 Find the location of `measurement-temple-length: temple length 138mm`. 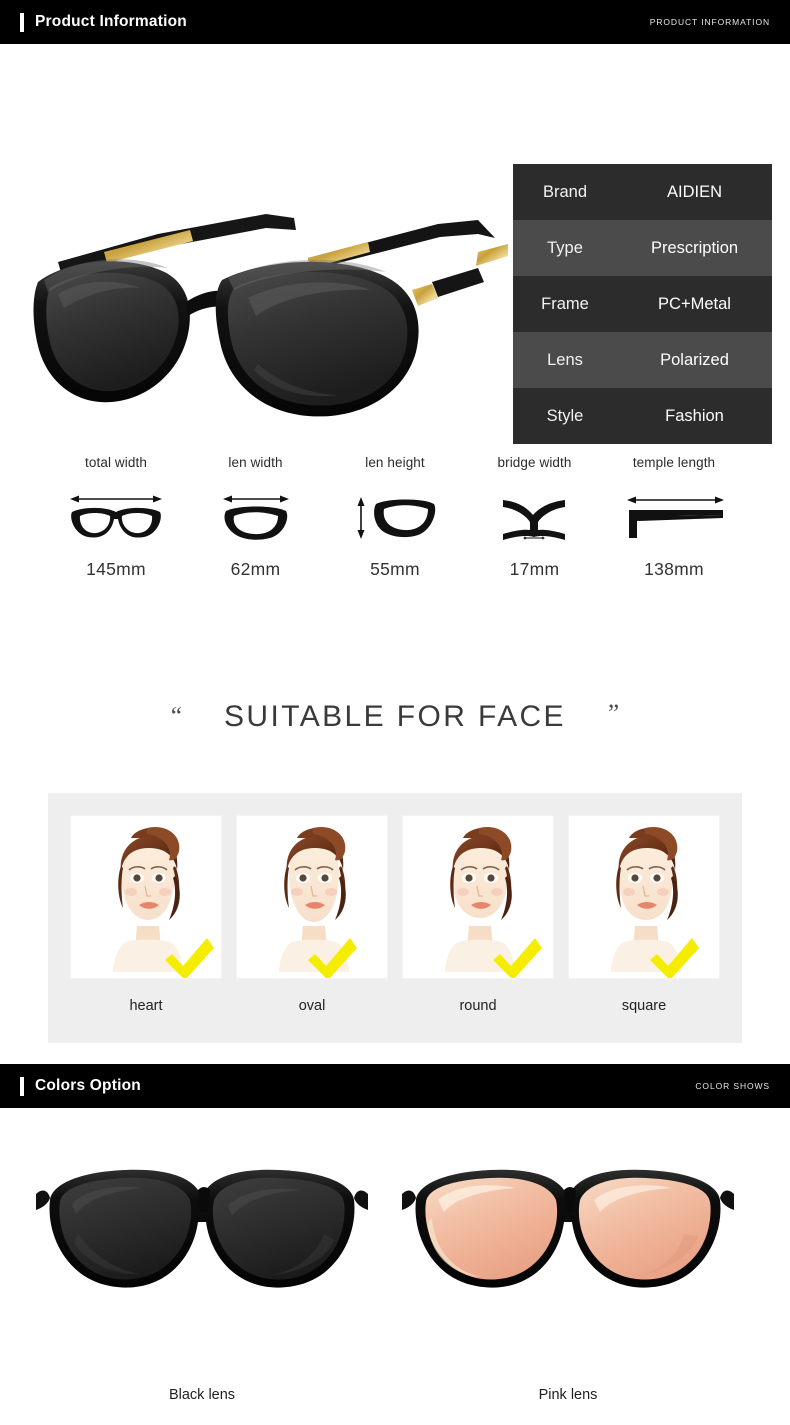

measurement-temple-length: temple length 138mm is located at coordinates (674, 537).